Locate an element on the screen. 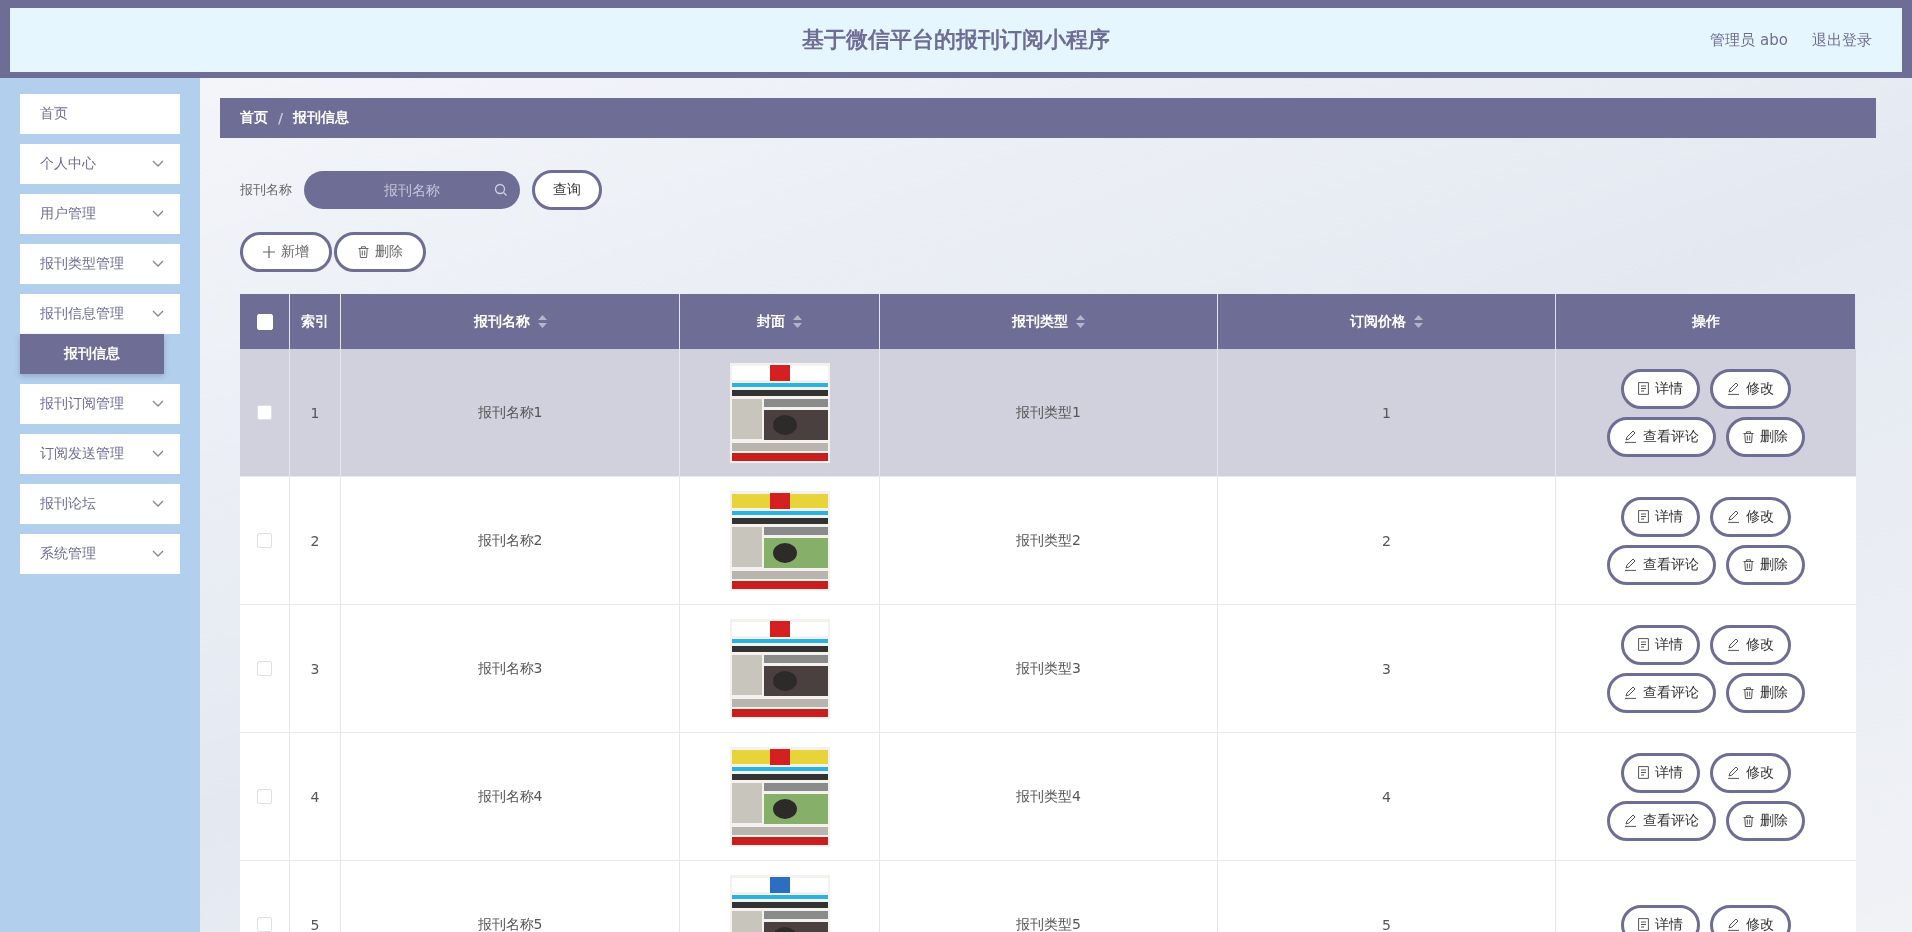  sidebar-subitem: 报刊信息 is located at coordinates (92, 354).